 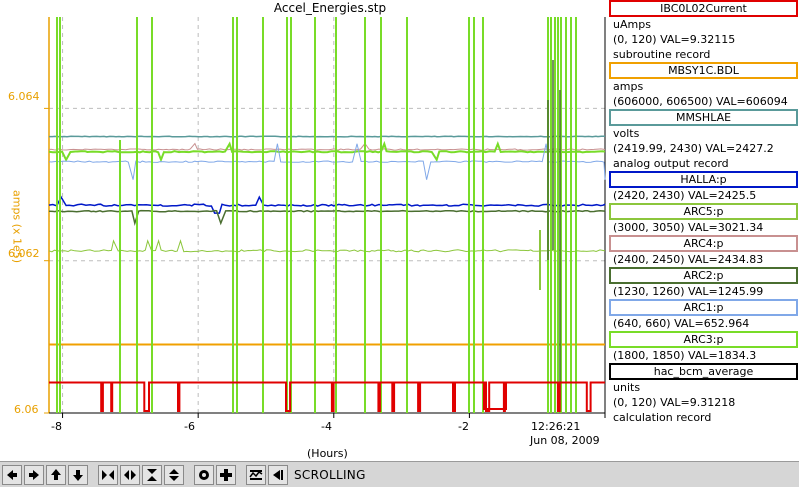 I want to click on legend-entry-name: ARC1:p, so click(x=703, y=307).